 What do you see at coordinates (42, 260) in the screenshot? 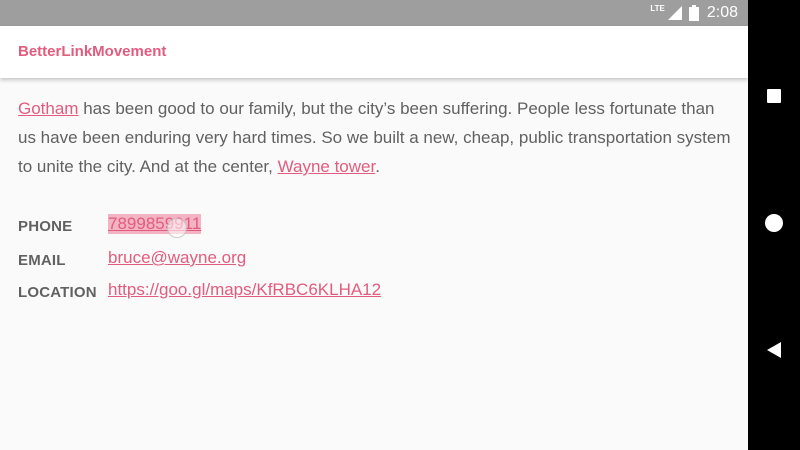
I see `email-label: EMAIL` at bounding box center [42, 260].